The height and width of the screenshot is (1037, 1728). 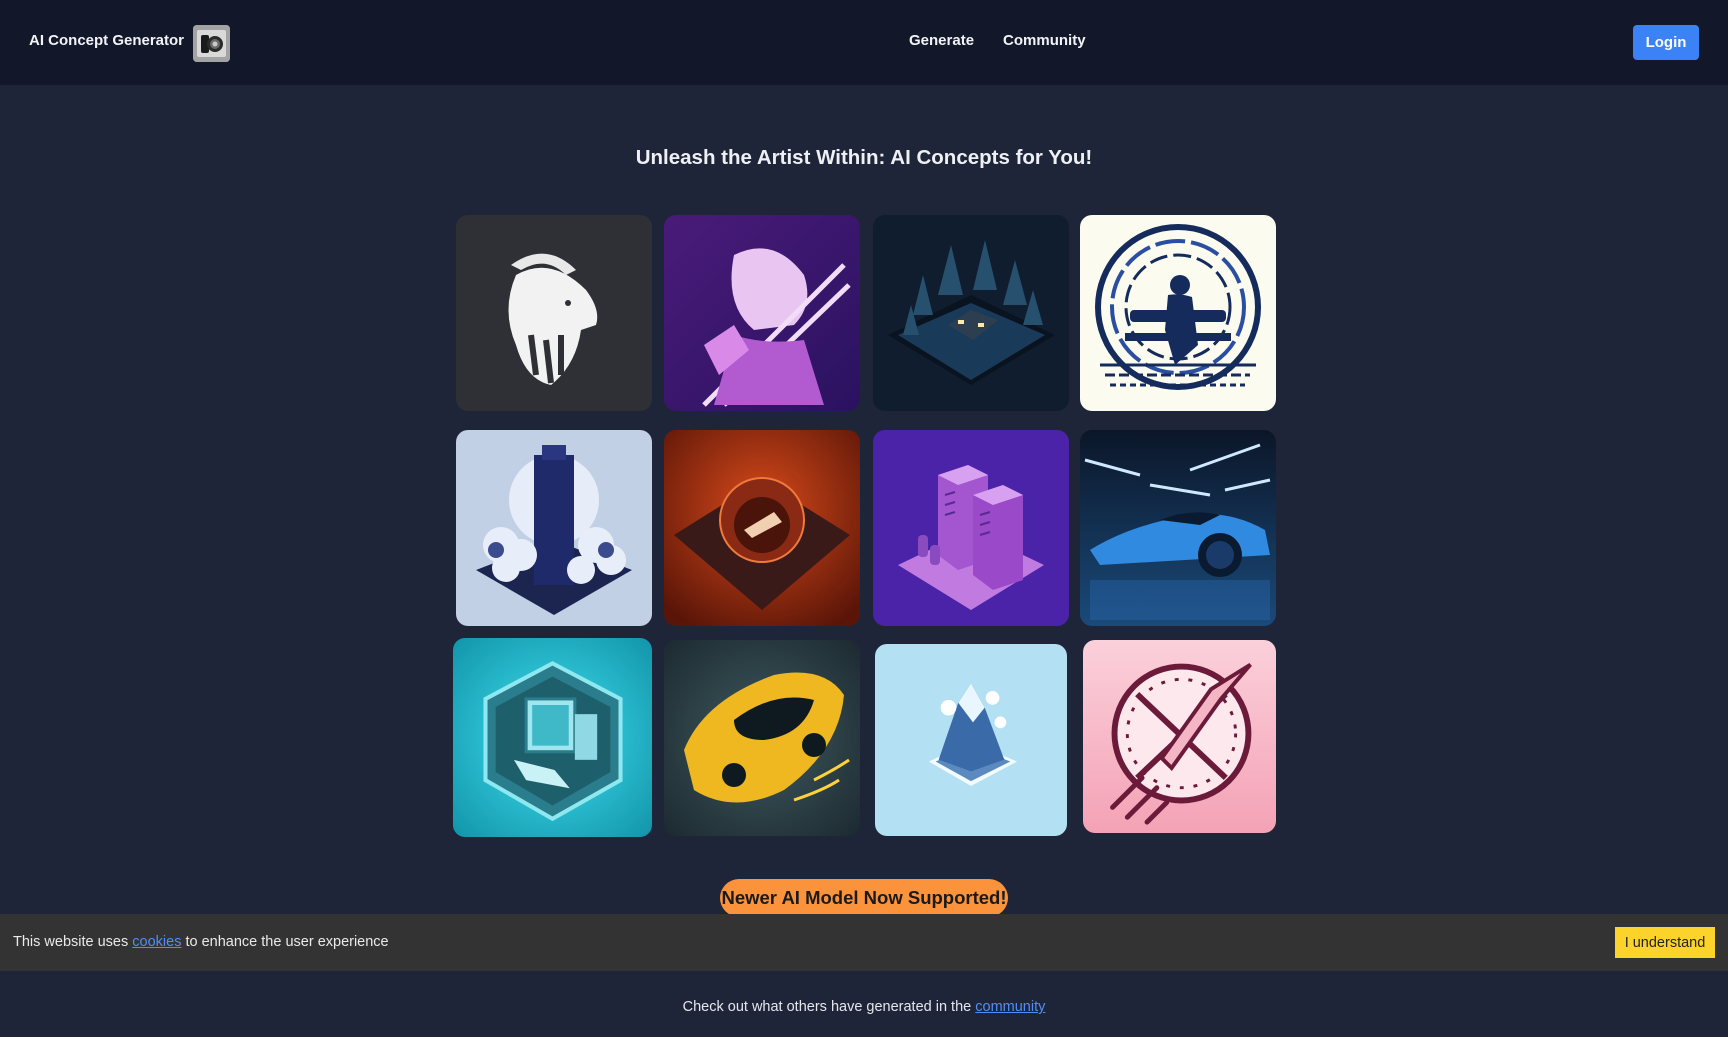 What do you see at coordinates (1665, 942) in the screenshot?
I see `accept-cookies-button: I understand` at bounding box center [1665, 942].